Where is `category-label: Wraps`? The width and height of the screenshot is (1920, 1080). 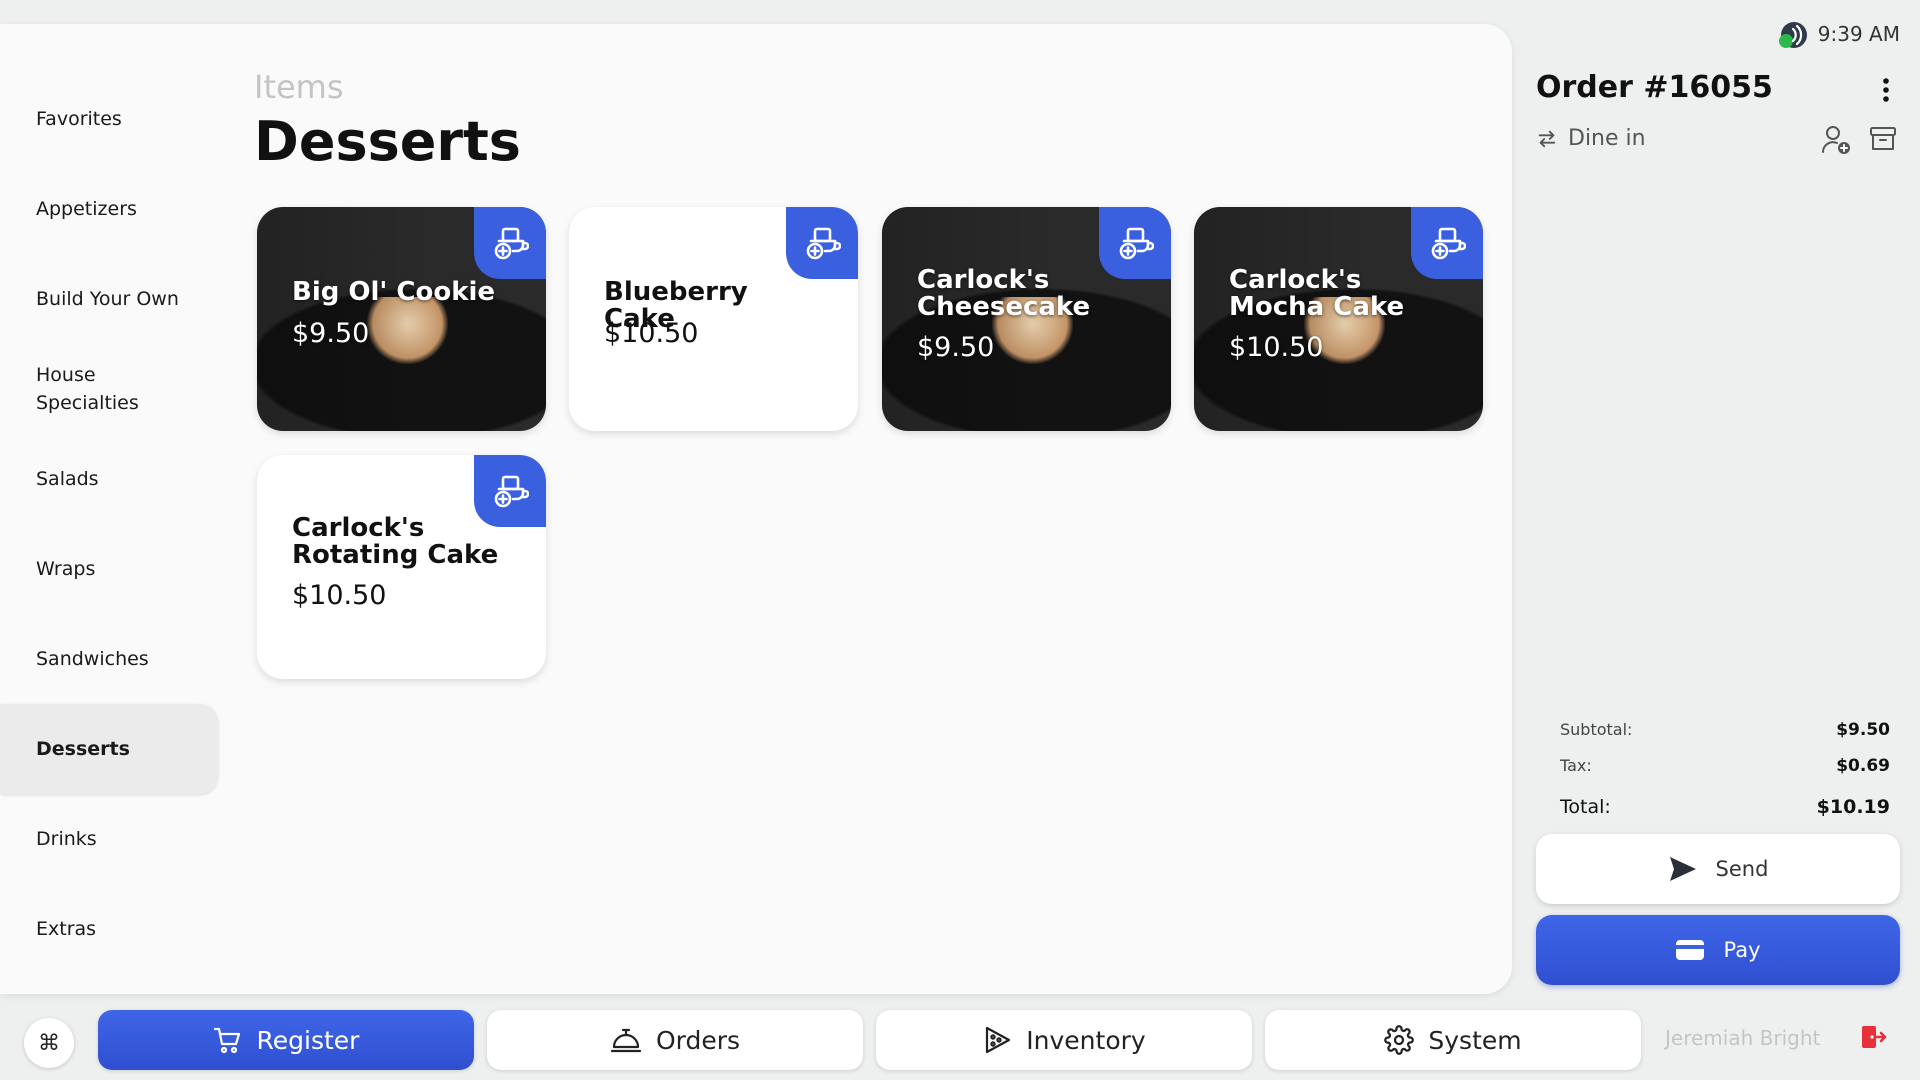
category-label: Wraps is located at coordinates (66, 568).